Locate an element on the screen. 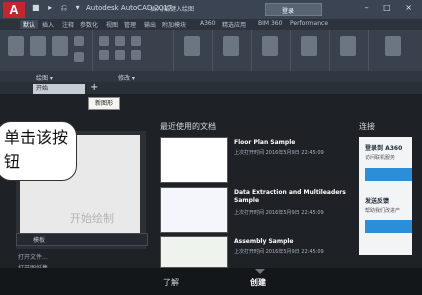 The height and width of the screenshot is (295, 422). match-properties-icon is located at coordinates (309, 46).